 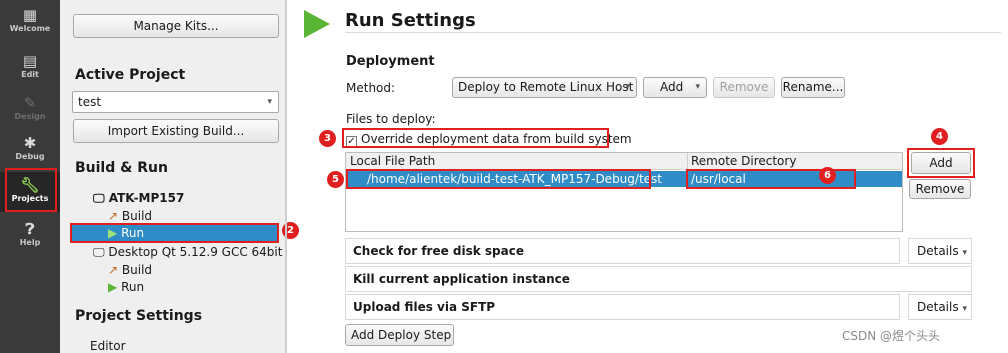 What do you see at coordinates (392, 161) in the screenshot?
I see `column-header-local: Local File Path` at bounding box center [392, 161].